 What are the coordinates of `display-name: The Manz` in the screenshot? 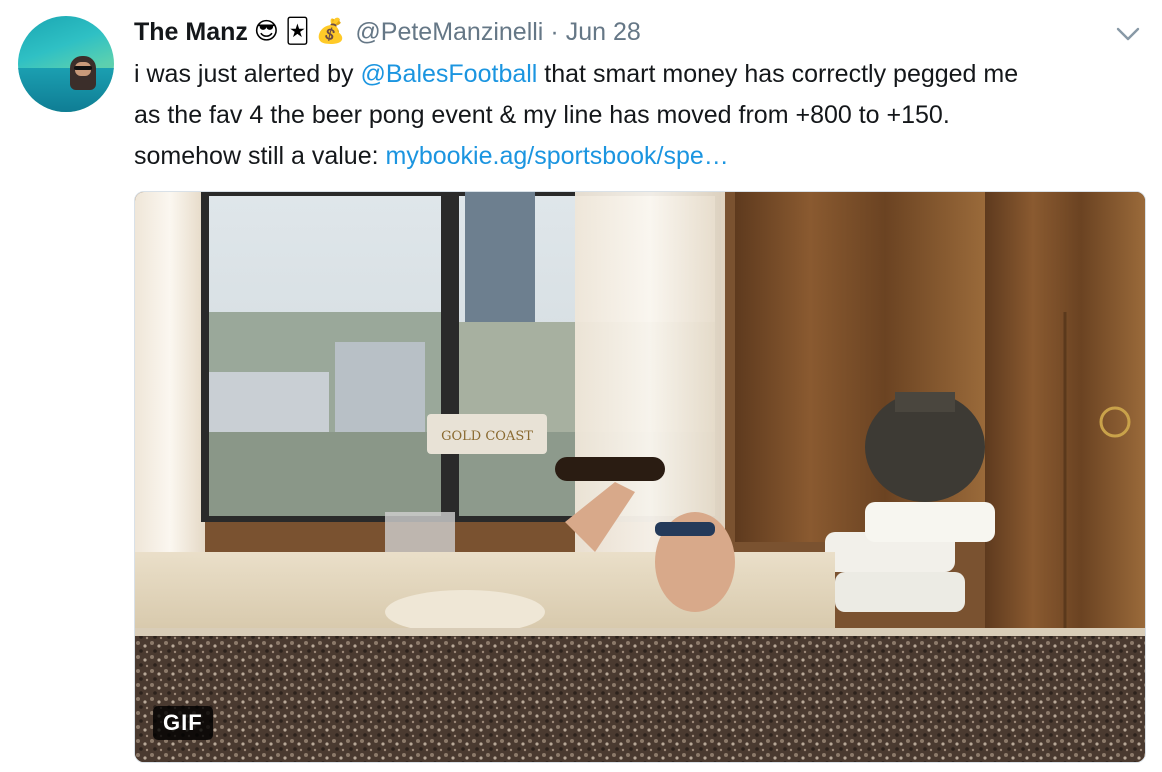 It's located at (191, 32).